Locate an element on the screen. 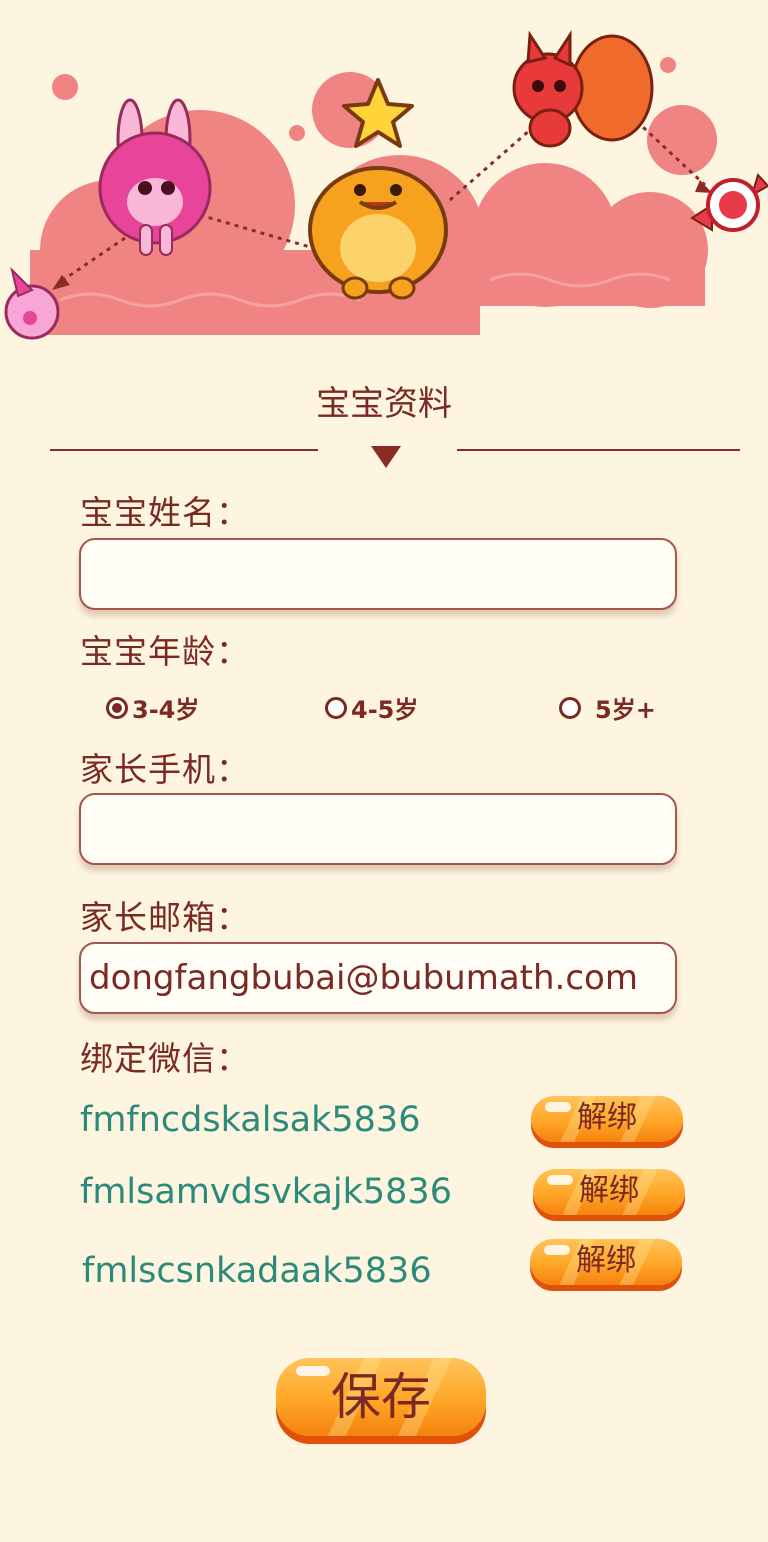 The image size is (768, 1542). age-option-label: 4-5岁 is located at coordinates (385, 710).